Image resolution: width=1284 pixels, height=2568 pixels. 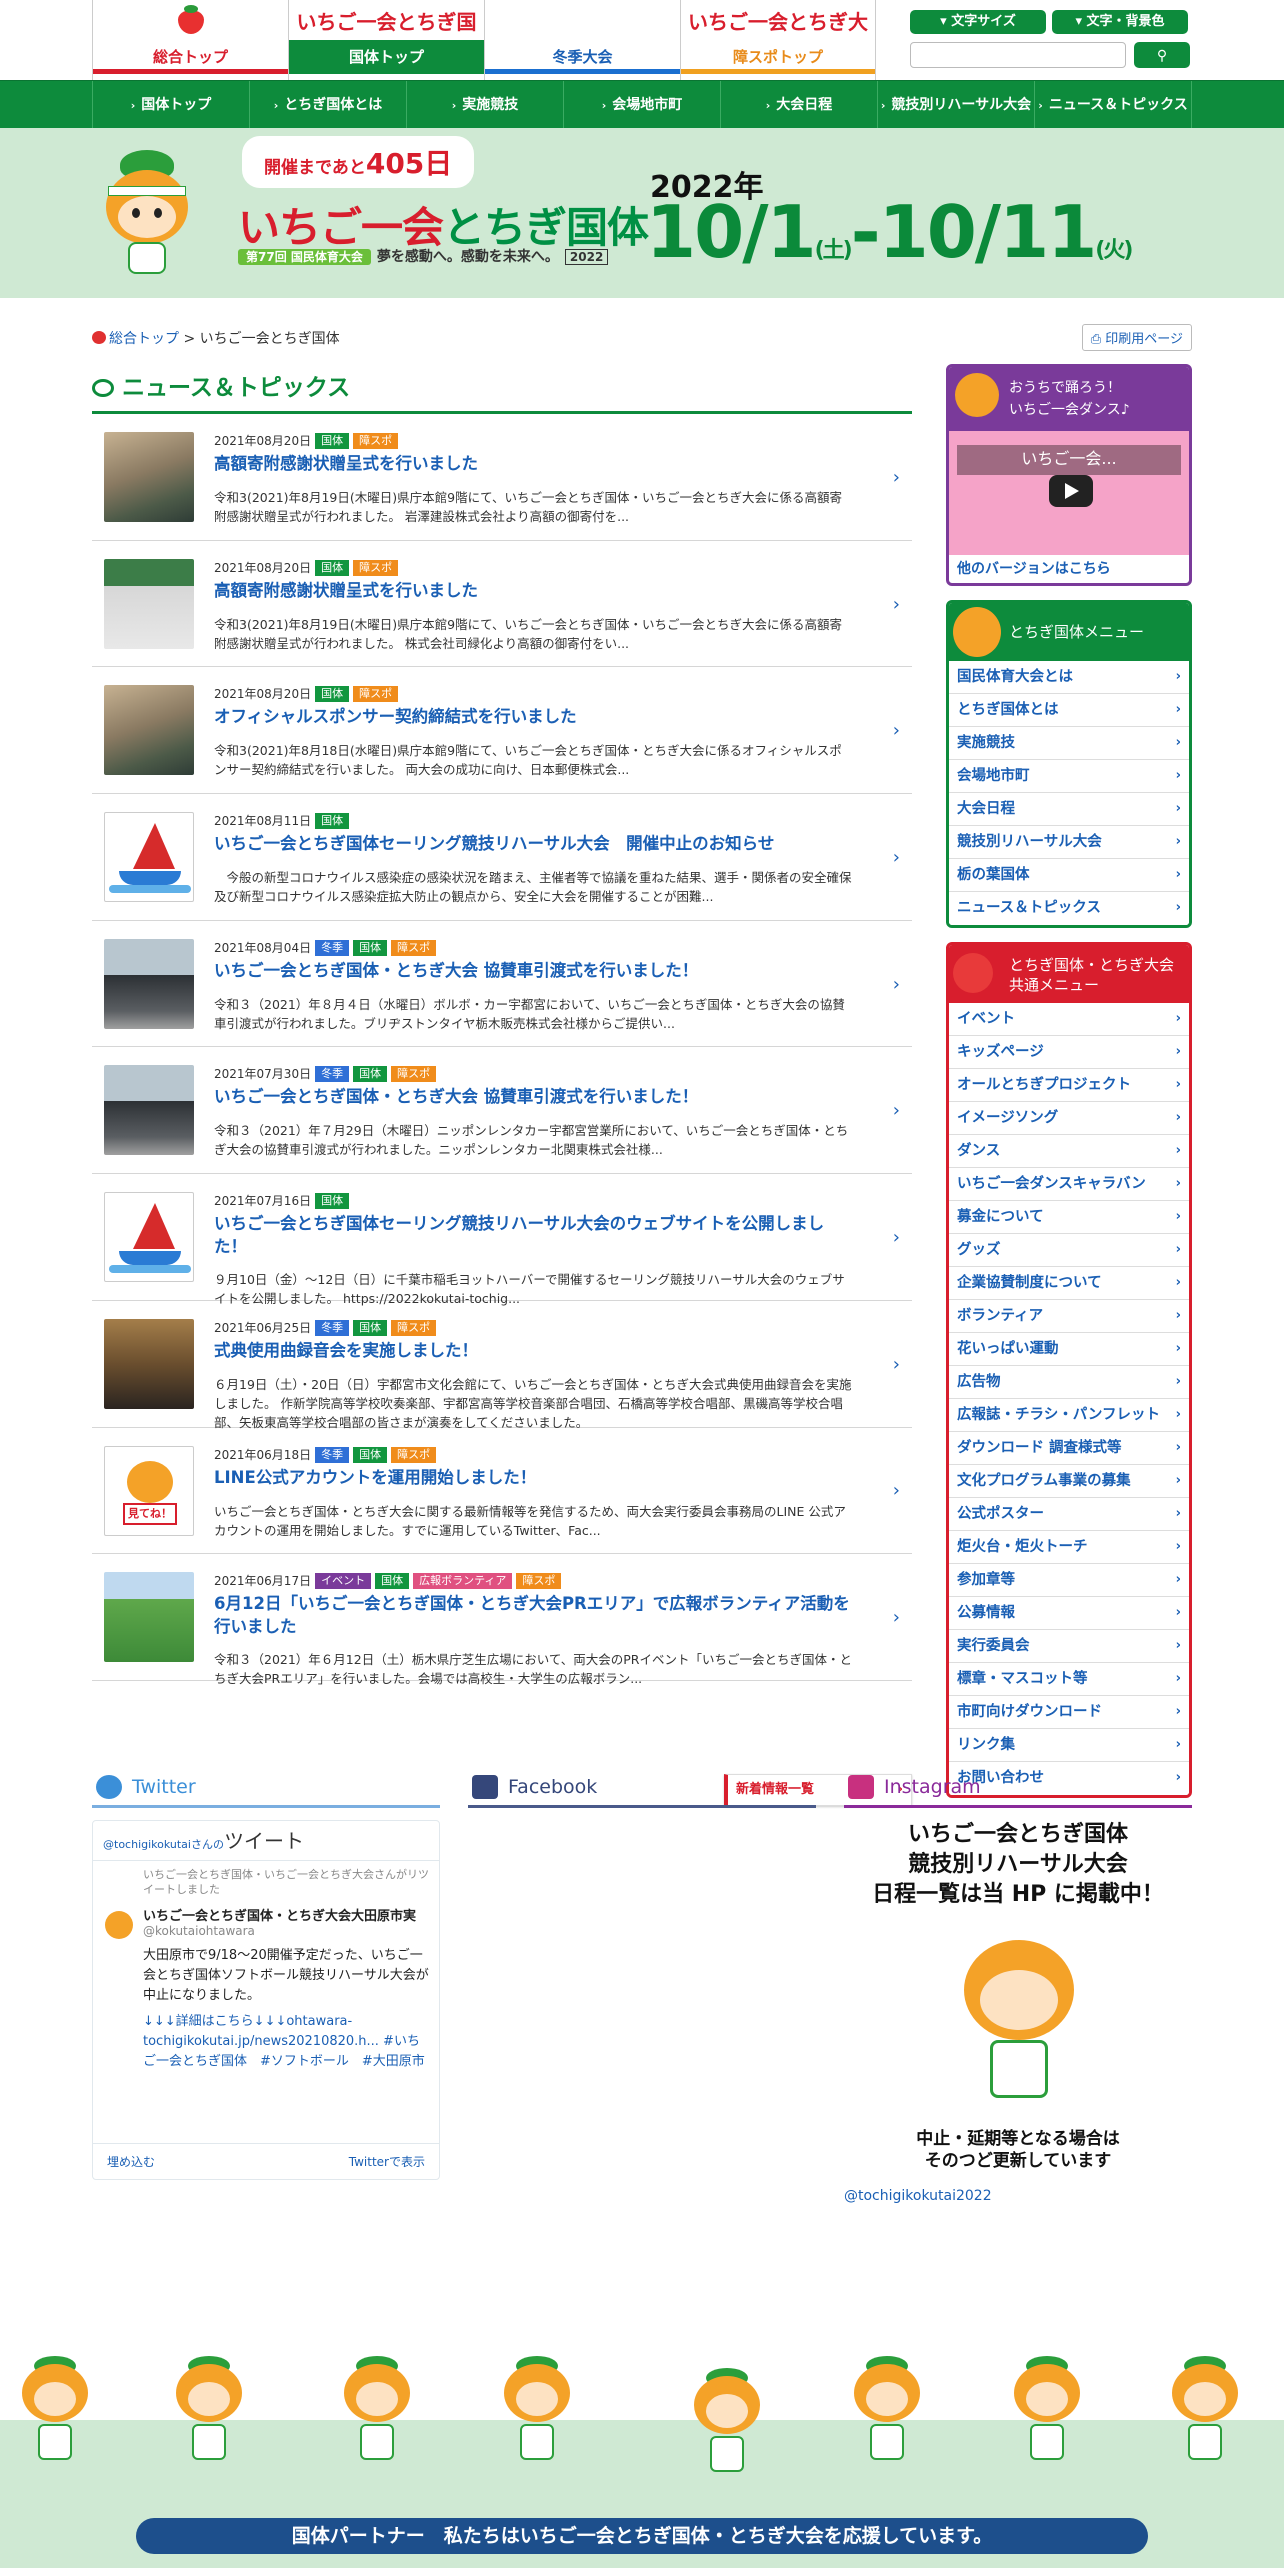 I want to click on view-on-twitter-link: Twitterで表示, so click(x=387, y=2161).